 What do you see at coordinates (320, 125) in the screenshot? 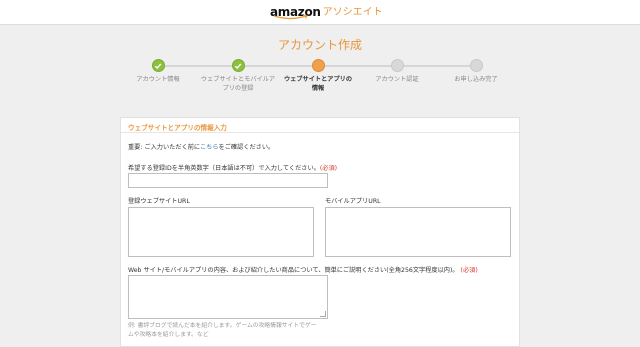
I see `section-title: ウェブサイトとアプリの情報入力` at bounding box center [320, 125].